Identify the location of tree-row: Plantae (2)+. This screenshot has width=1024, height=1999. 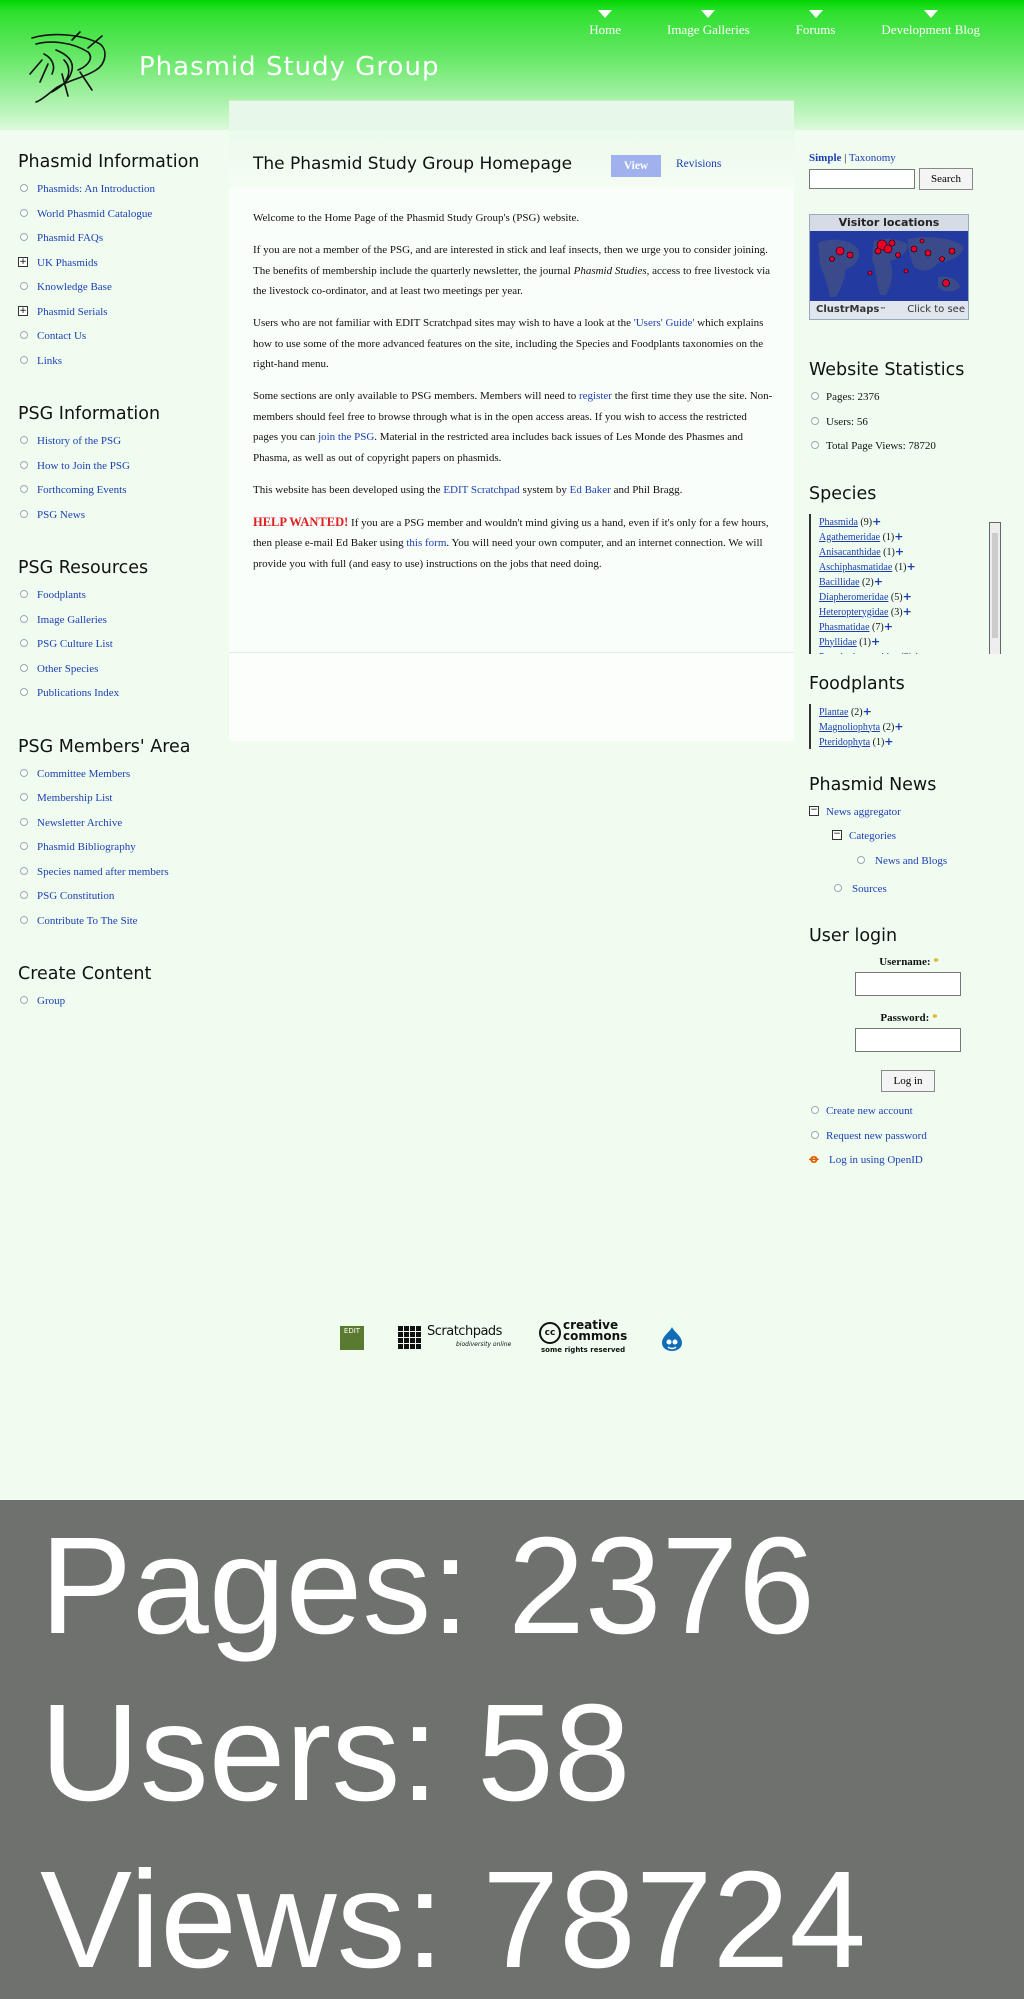
(914, 711).